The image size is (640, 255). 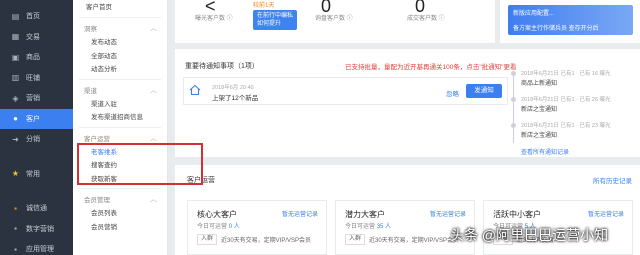 What do you see at coordinates (36, 229) in the screenshot?
I see `sidebar-item-digital-marketing: ▪ 数字营销` at bounding box center [36, 229].